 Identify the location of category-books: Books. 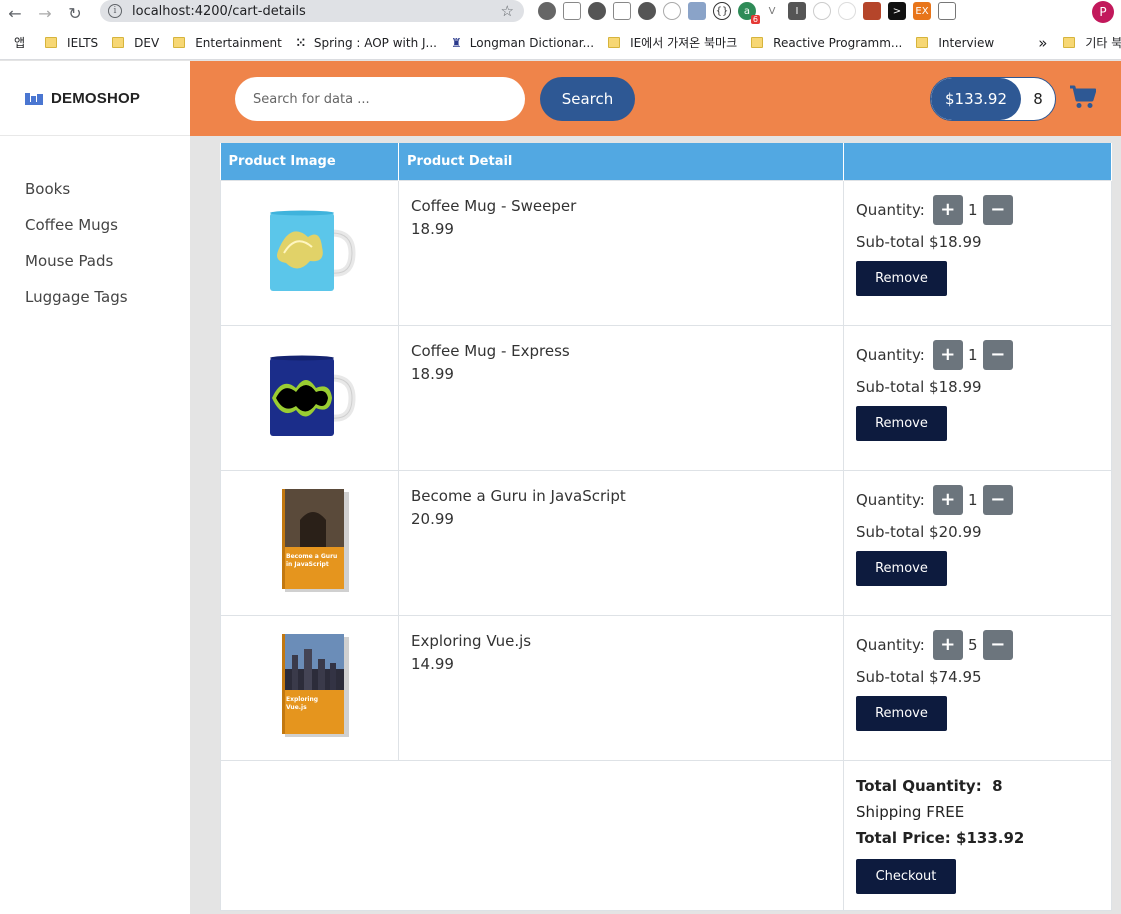
(95, 197).